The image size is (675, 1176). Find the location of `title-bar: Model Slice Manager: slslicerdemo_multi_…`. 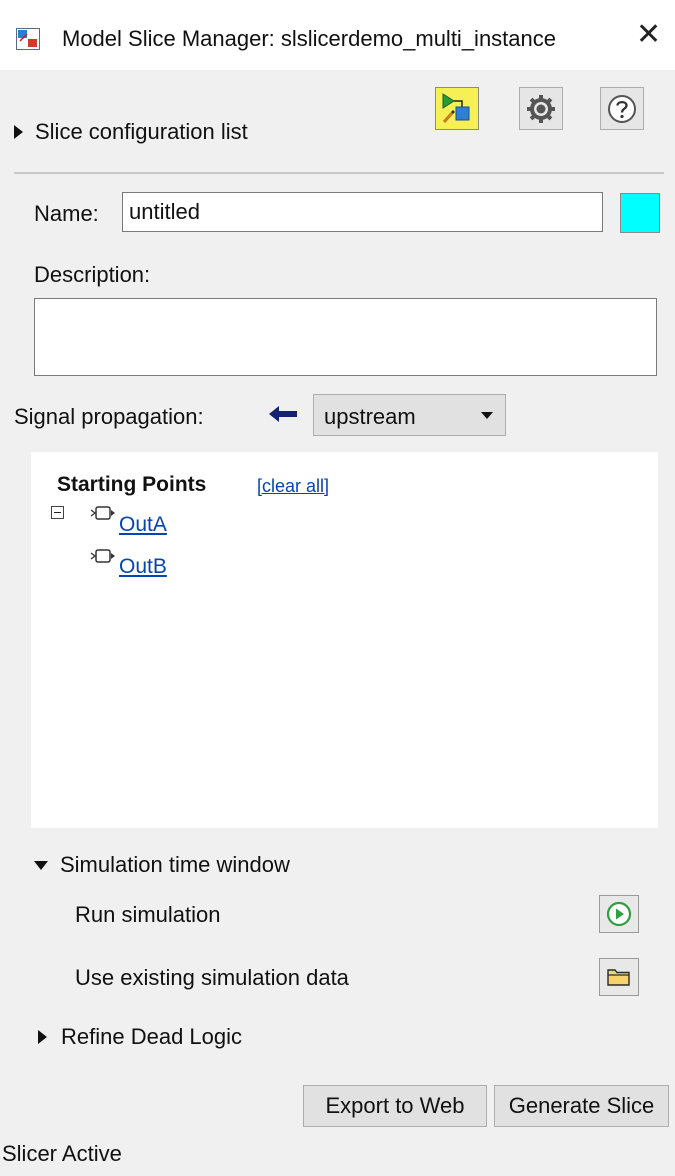

title-bar: Model Slice Manager: slslicerdemo_multi_… is located at coordinates (337, 35).